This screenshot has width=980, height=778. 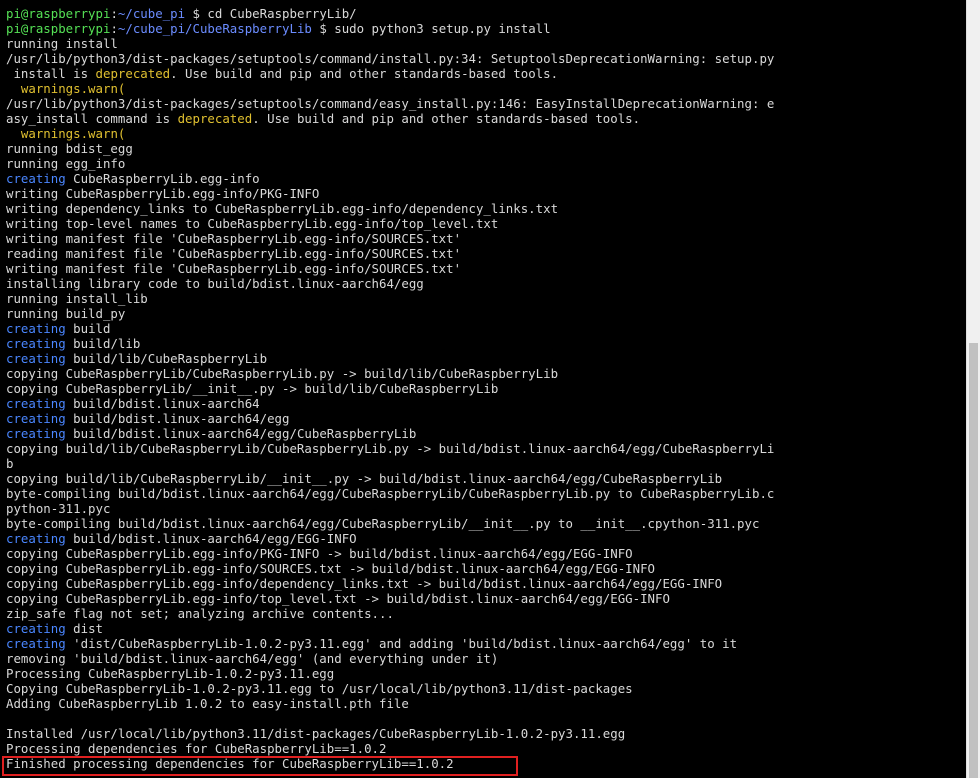 I want to click on terminal-text-segment: build/lib, so click(x=103, y=343).